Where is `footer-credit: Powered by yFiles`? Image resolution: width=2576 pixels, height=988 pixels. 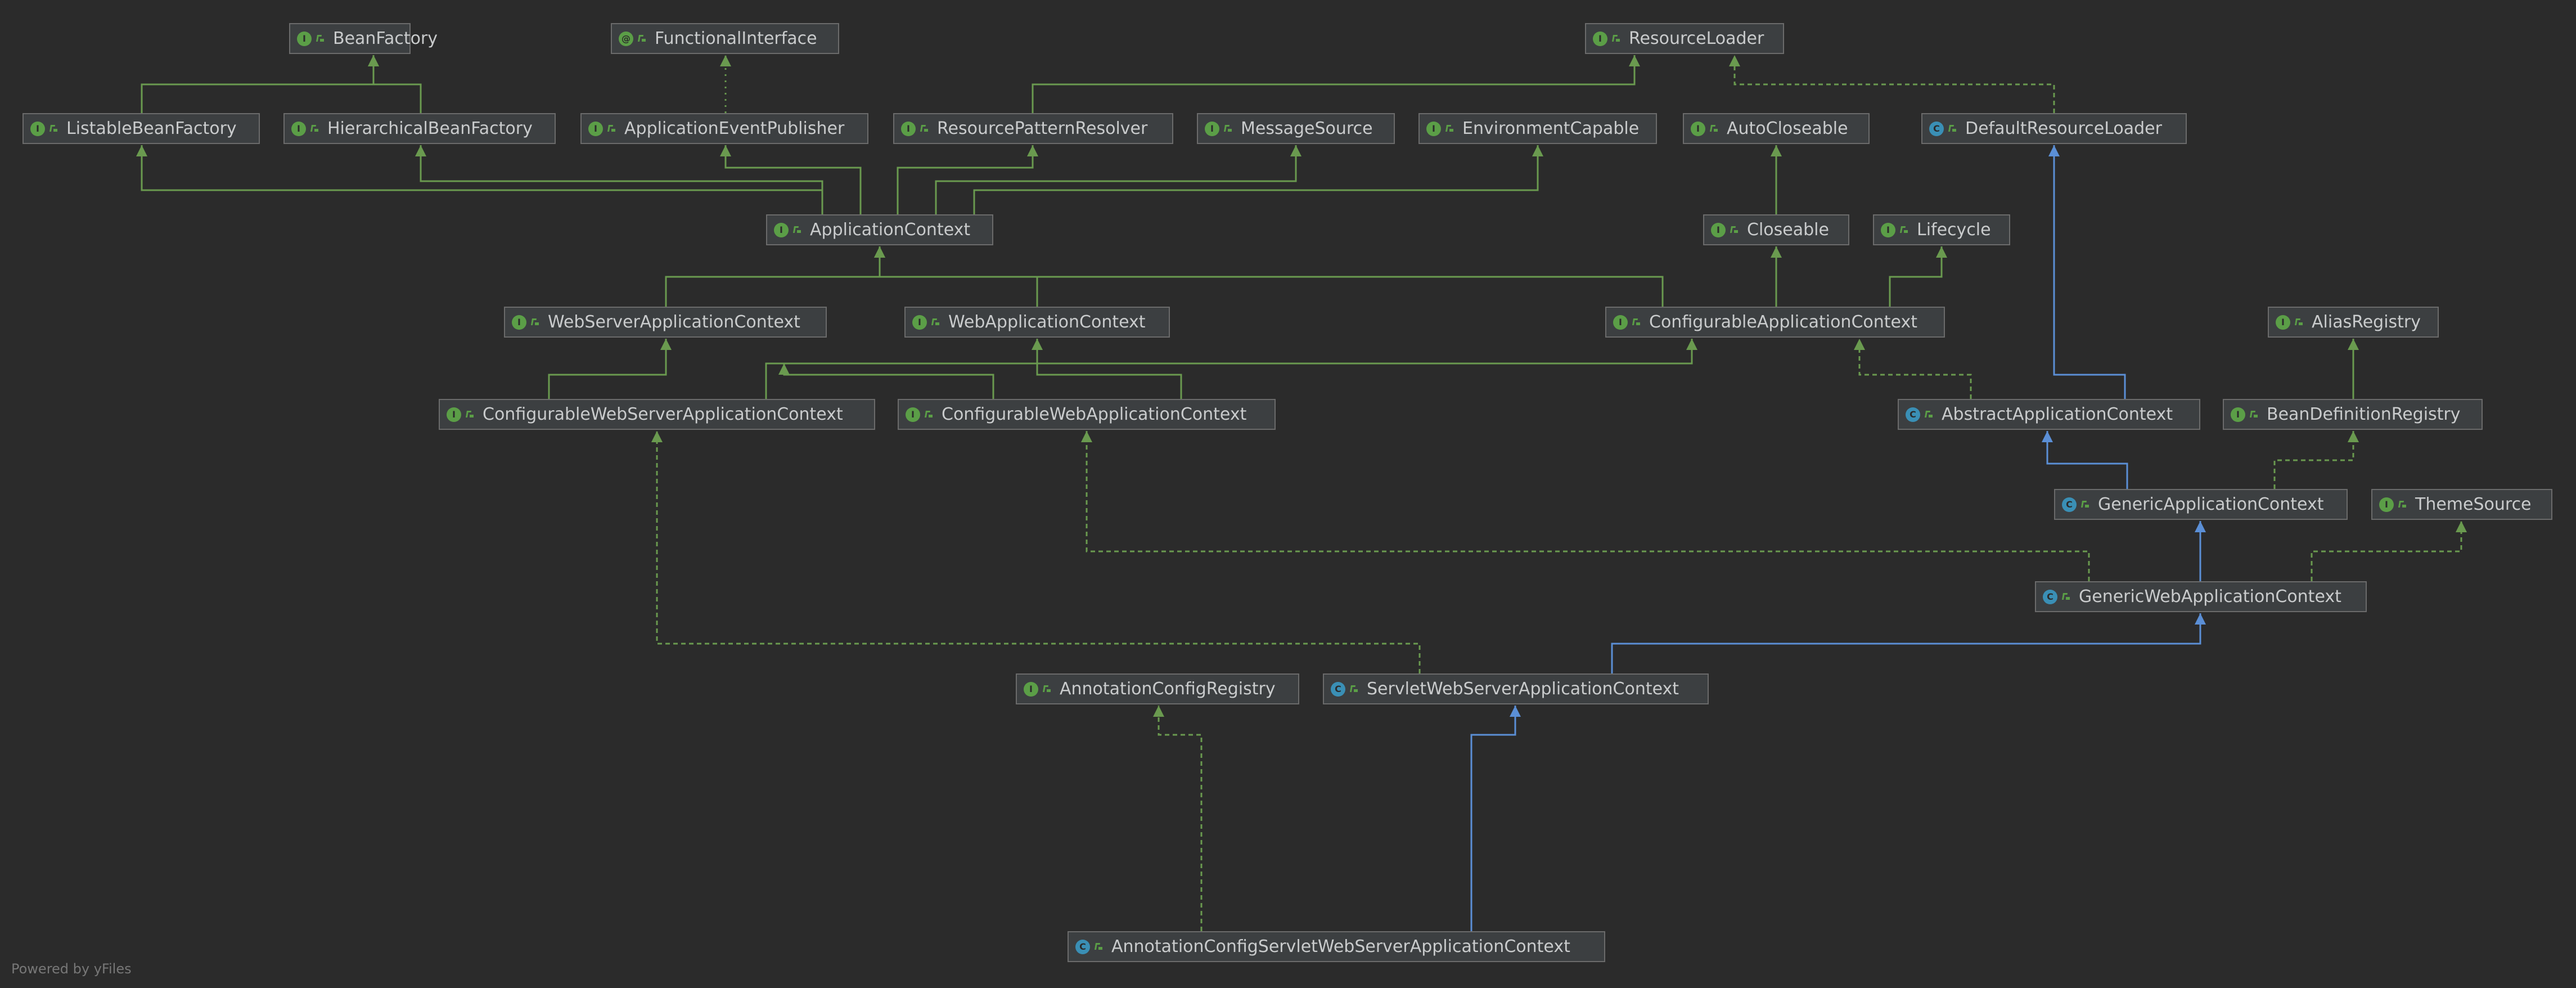 footer-credit: Powered by yFiles is located at coordinates (71, 969).